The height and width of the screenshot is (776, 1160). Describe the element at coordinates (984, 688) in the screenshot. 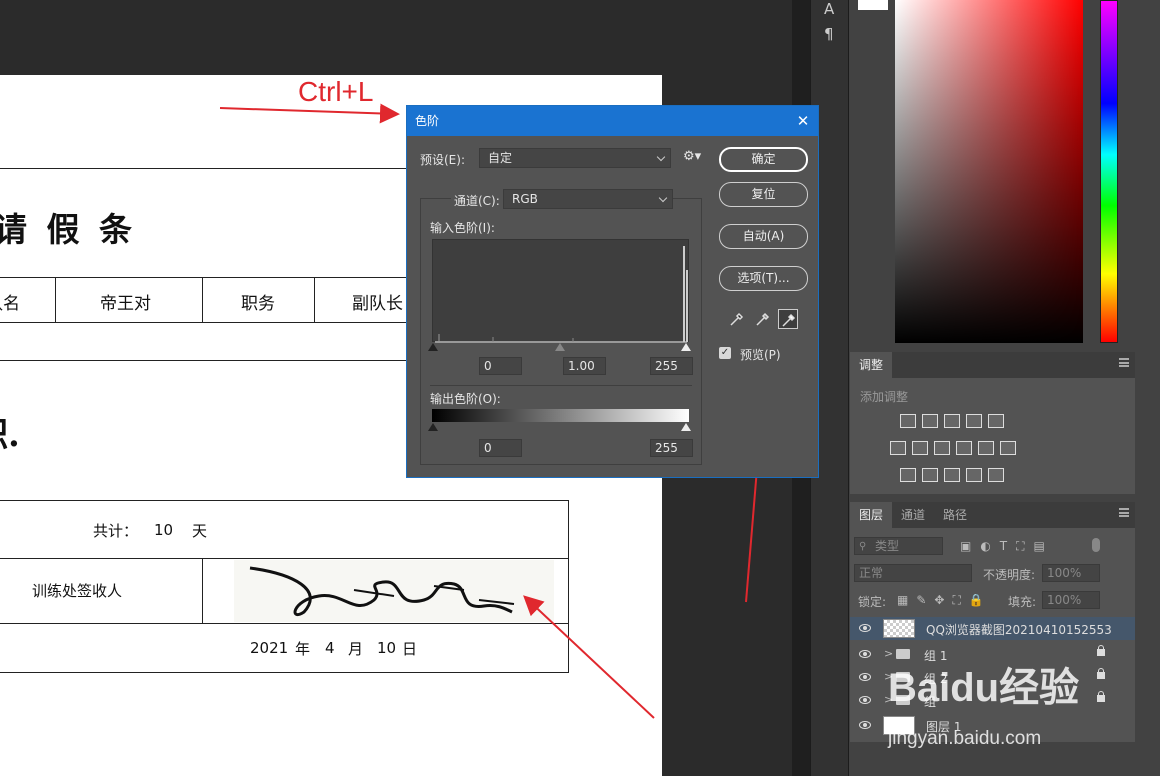

I see `watermark-logo: Baidu经验` at that location.